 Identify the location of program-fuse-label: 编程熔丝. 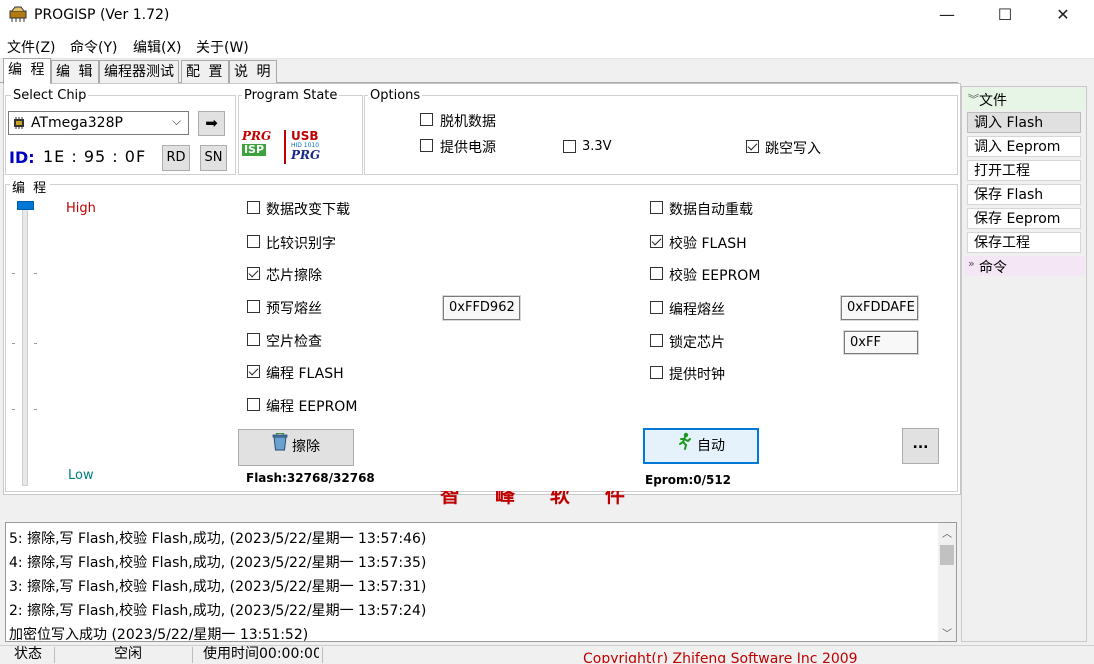
(697, 310).